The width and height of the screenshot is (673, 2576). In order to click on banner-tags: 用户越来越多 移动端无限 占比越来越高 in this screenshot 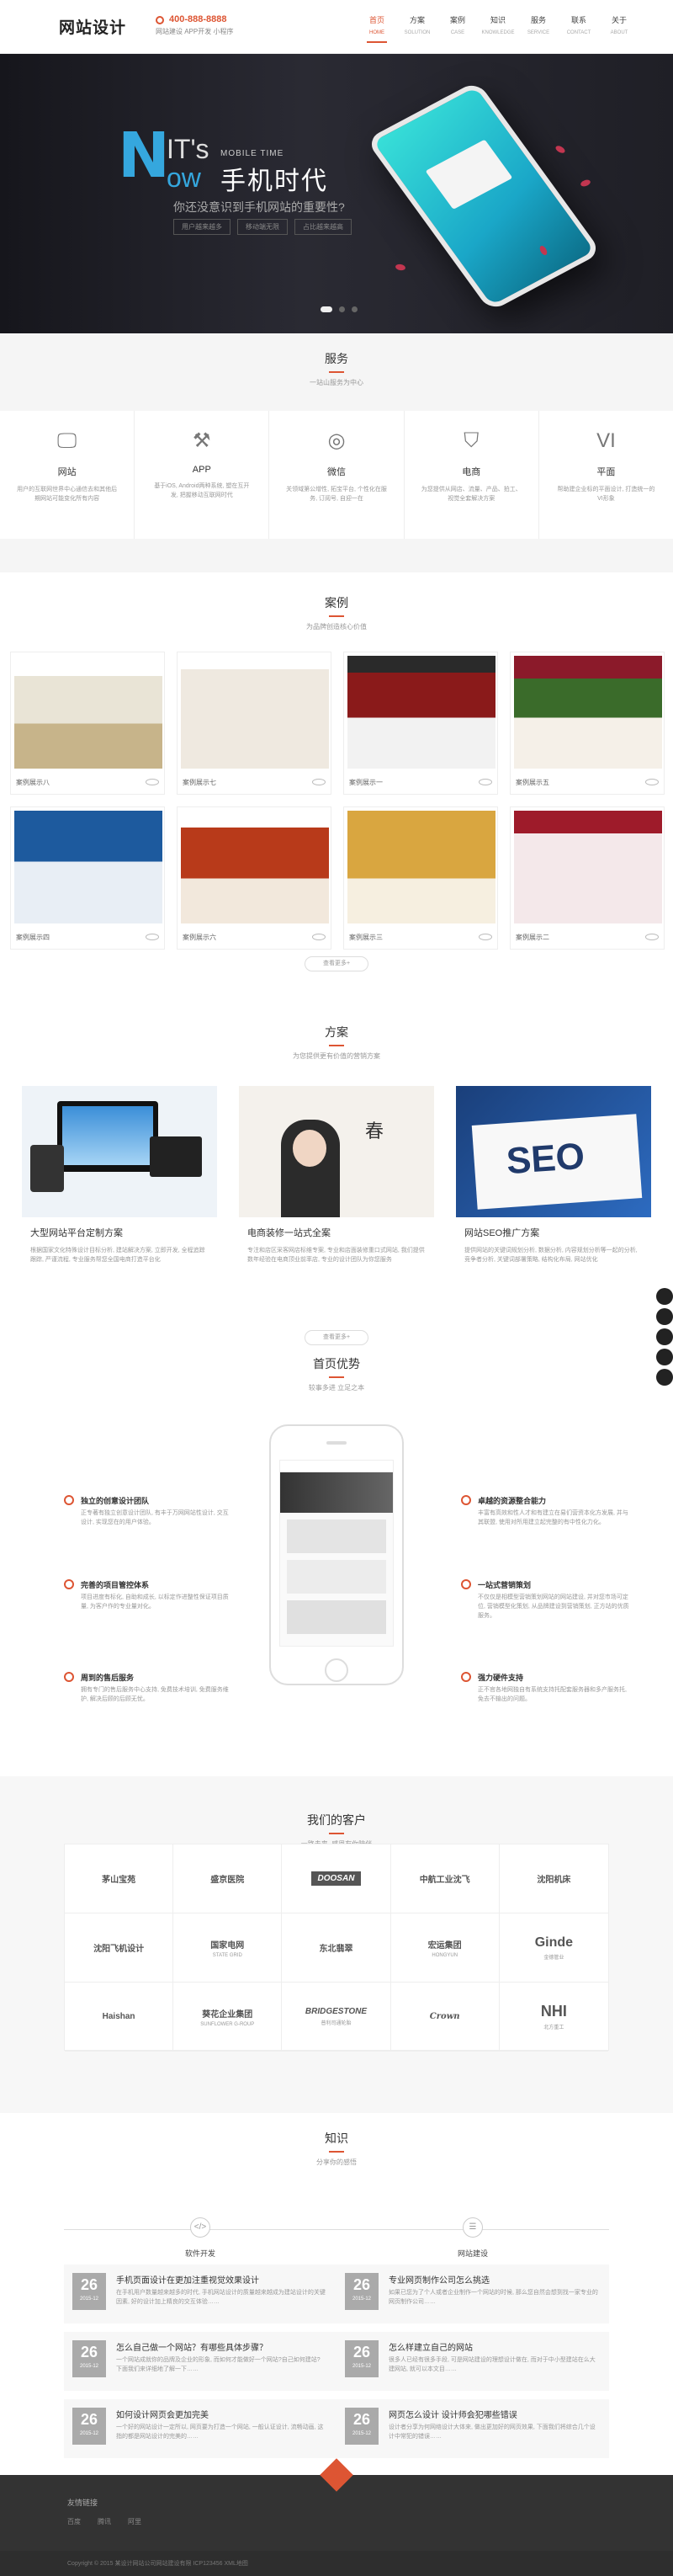, I will do `click(262, 227)`.